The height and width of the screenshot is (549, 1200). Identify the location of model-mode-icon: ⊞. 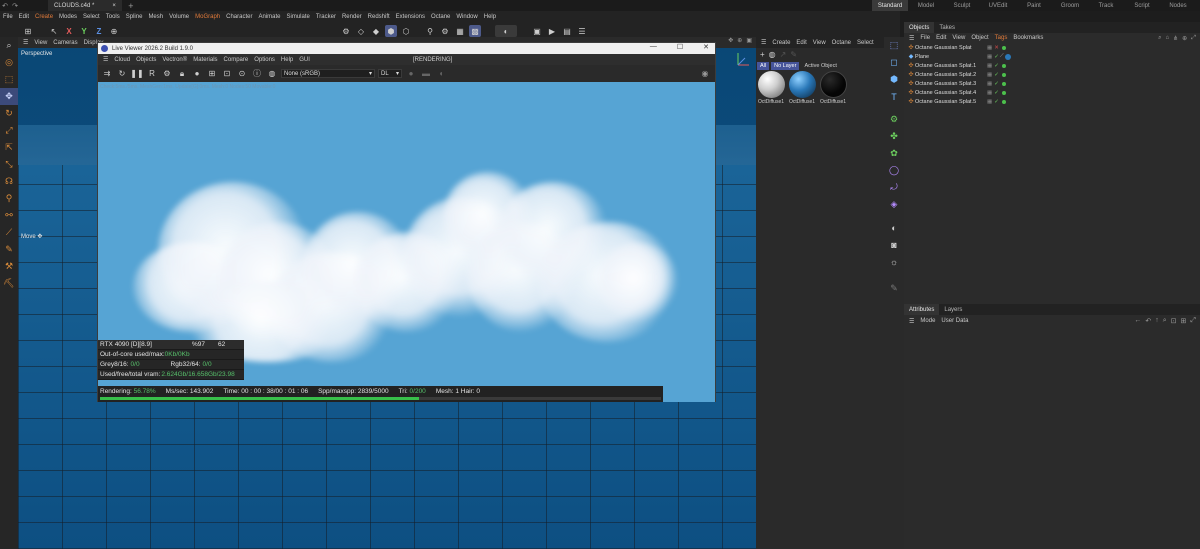
(28, 31).